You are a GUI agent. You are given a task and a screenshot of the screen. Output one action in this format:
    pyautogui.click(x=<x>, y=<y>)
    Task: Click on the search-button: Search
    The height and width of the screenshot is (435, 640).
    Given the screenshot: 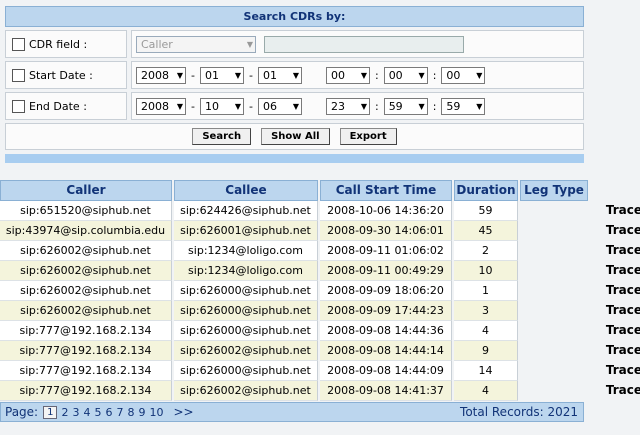 What is the action you would take?
    pyautogui.click(x=222, y=136)
    